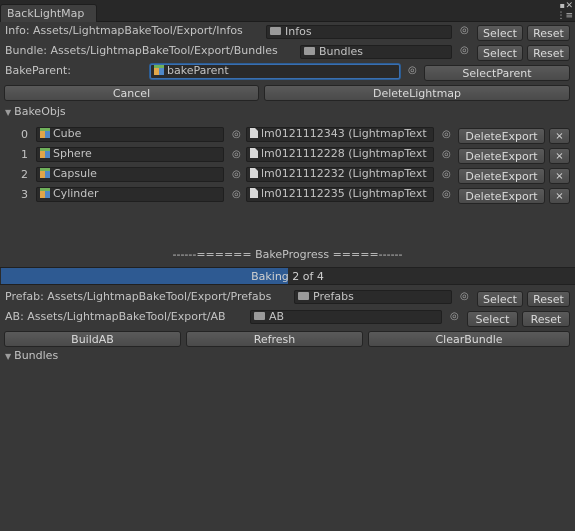  I want to click on lightmap-texture-field: lm0121112228 (LightmapText, so click(340, 154).